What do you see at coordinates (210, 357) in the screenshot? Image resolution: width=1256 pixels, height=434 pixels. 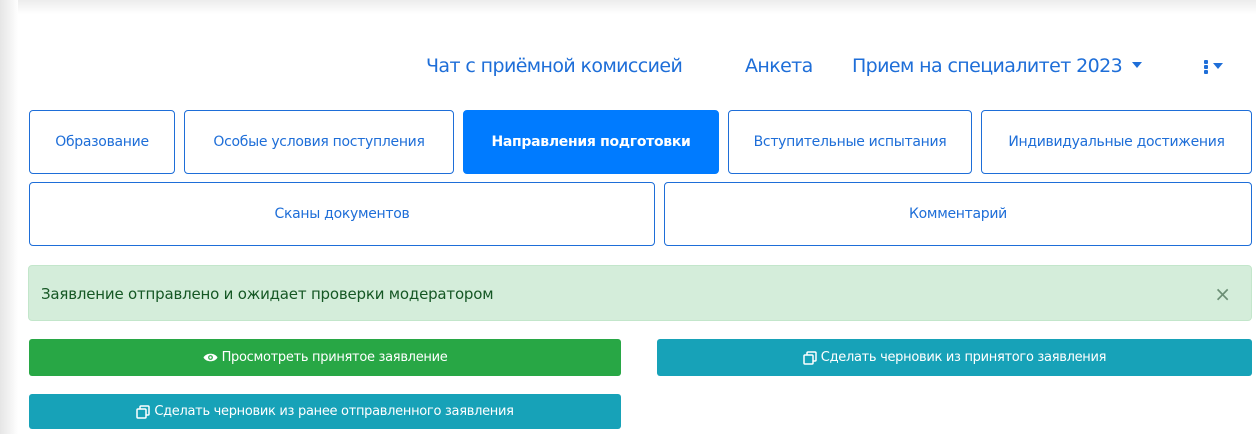 I see `eye-icon` at bounding box center [210, 357].